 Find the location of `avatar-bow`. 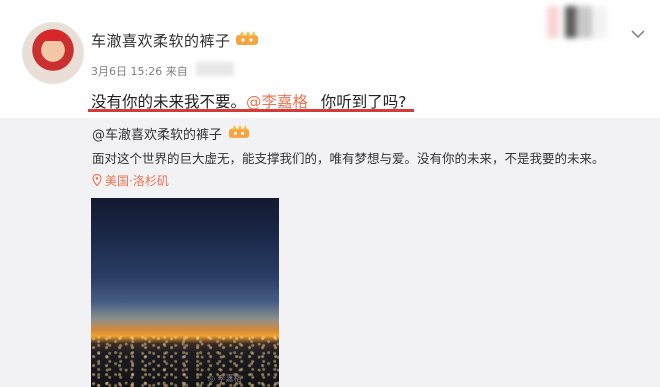

avatar-bow is located at coordinates (53, 36).